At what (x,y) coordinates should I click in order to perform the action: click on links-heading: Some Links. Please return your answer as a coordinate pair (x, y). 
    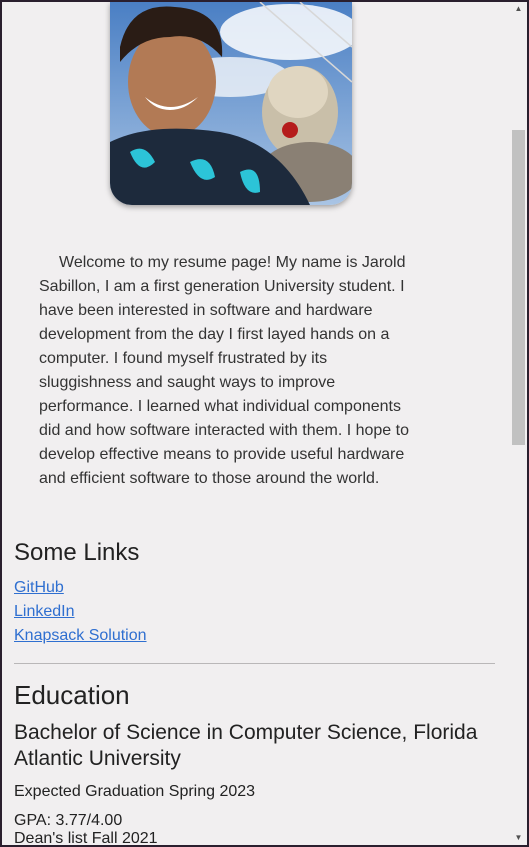
    Looking at the image, I should click on (77, 552).